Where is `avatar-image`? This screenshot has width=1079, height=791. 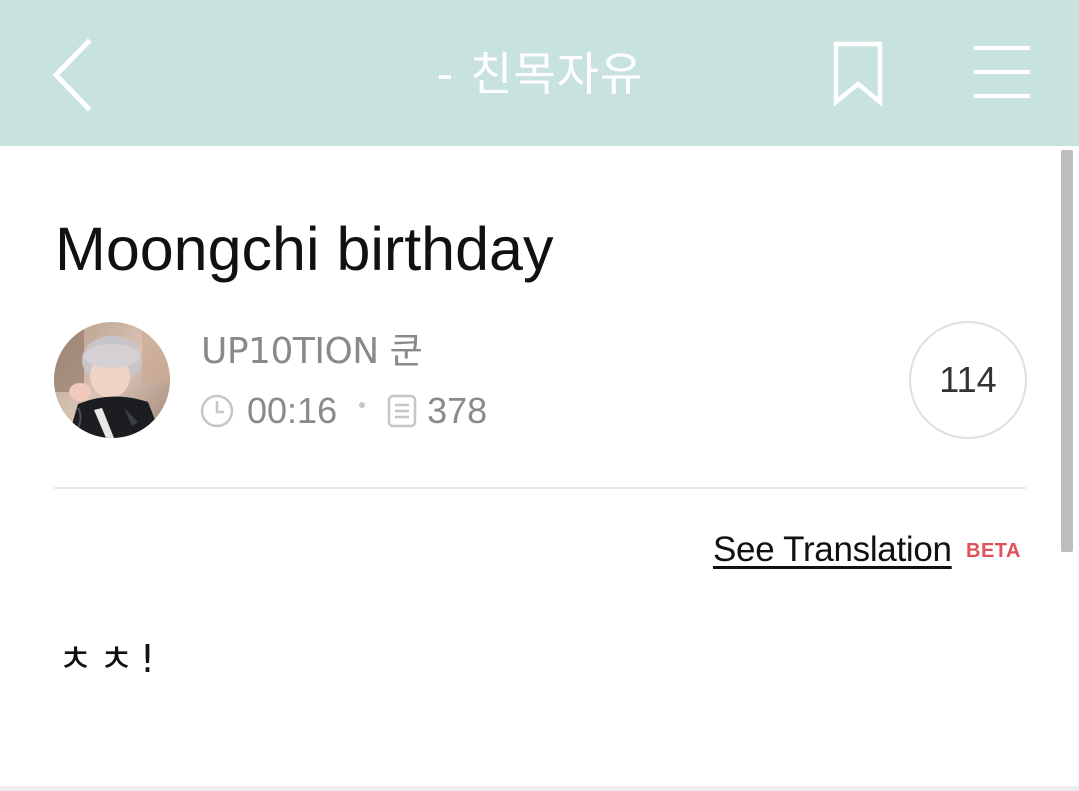
avatar-image is located at coordinates (112, 380).